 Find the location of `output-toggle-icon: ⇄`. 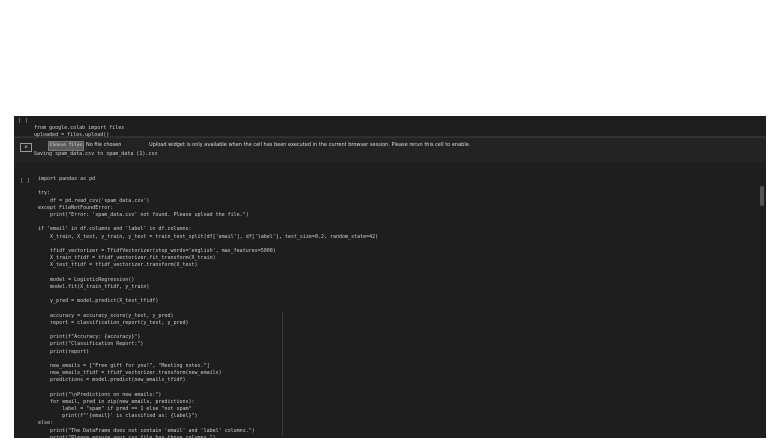

output-toggle-icon: ⇄ is located at coordinates (26, 147).